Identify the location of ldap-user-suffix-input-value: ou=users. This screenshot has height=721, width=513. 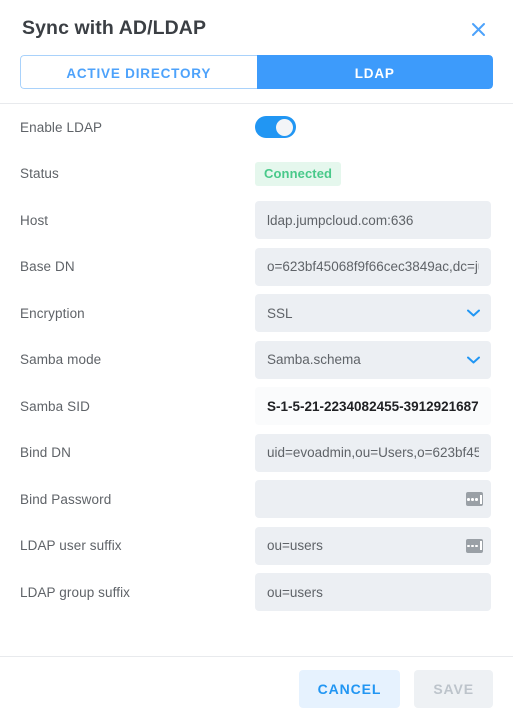
(295, 546).